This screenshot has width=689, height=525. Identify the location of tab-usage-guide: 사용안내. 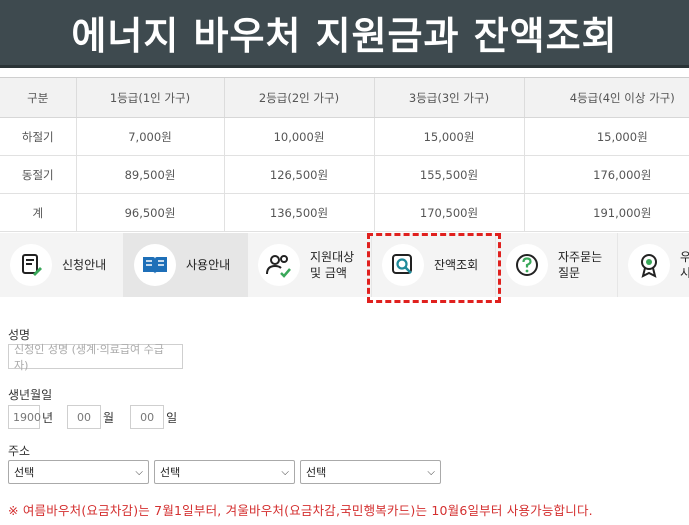
(186, 265).